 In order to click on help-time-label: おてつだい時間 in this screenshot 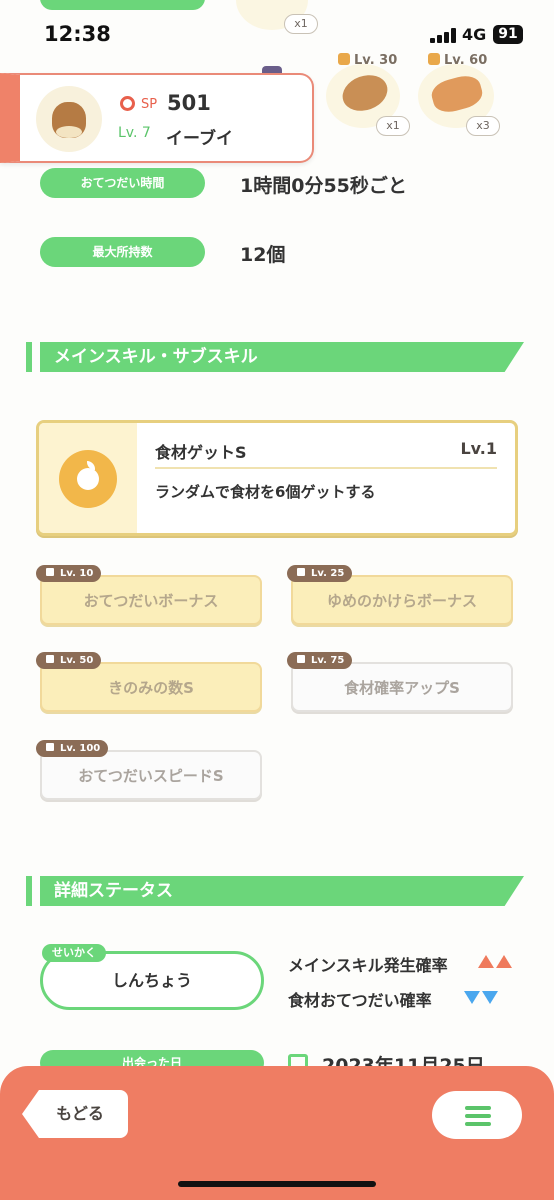, I will do `click(122, 183)`.